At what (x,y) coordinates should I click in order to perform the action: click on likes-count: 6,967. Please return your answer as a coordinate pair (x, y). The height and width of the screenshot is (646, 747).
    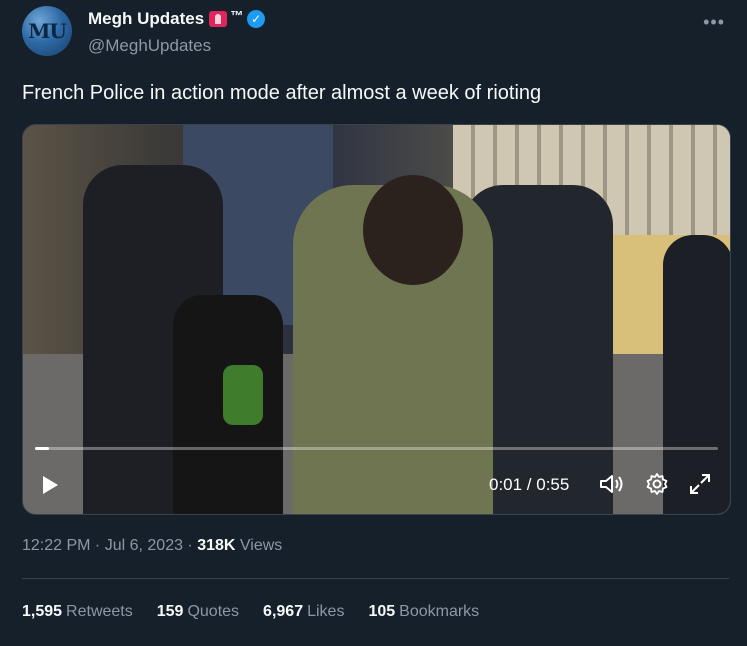
    Looking at the image, I should click on (283, 611).